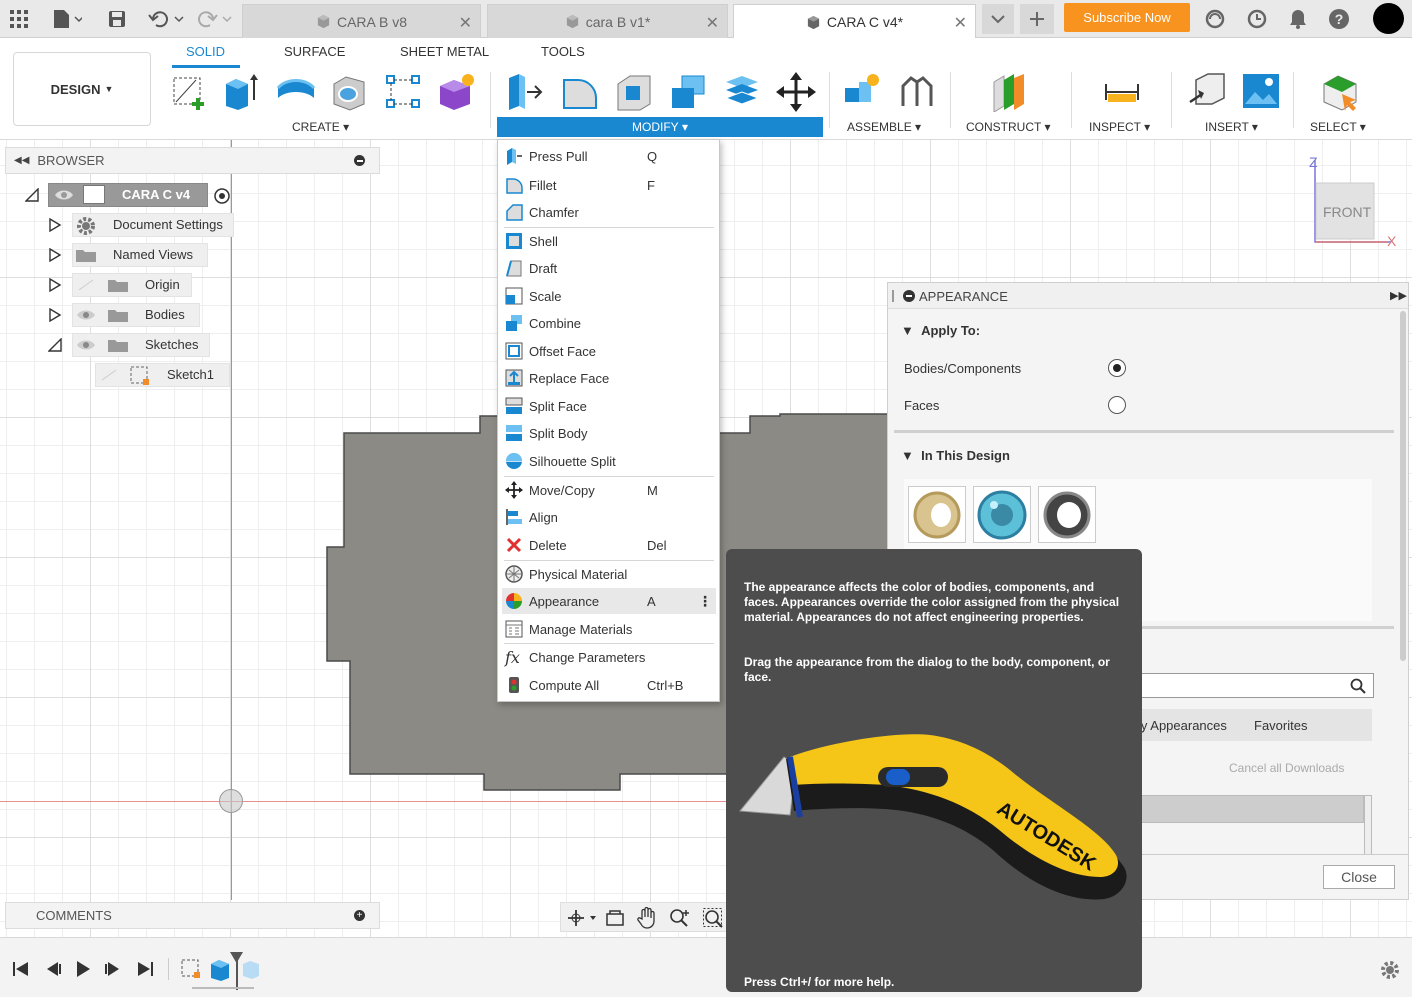 The width and height of the screenshot is (1412, 997). I want to click on extrude-icon, so click(242, 92).